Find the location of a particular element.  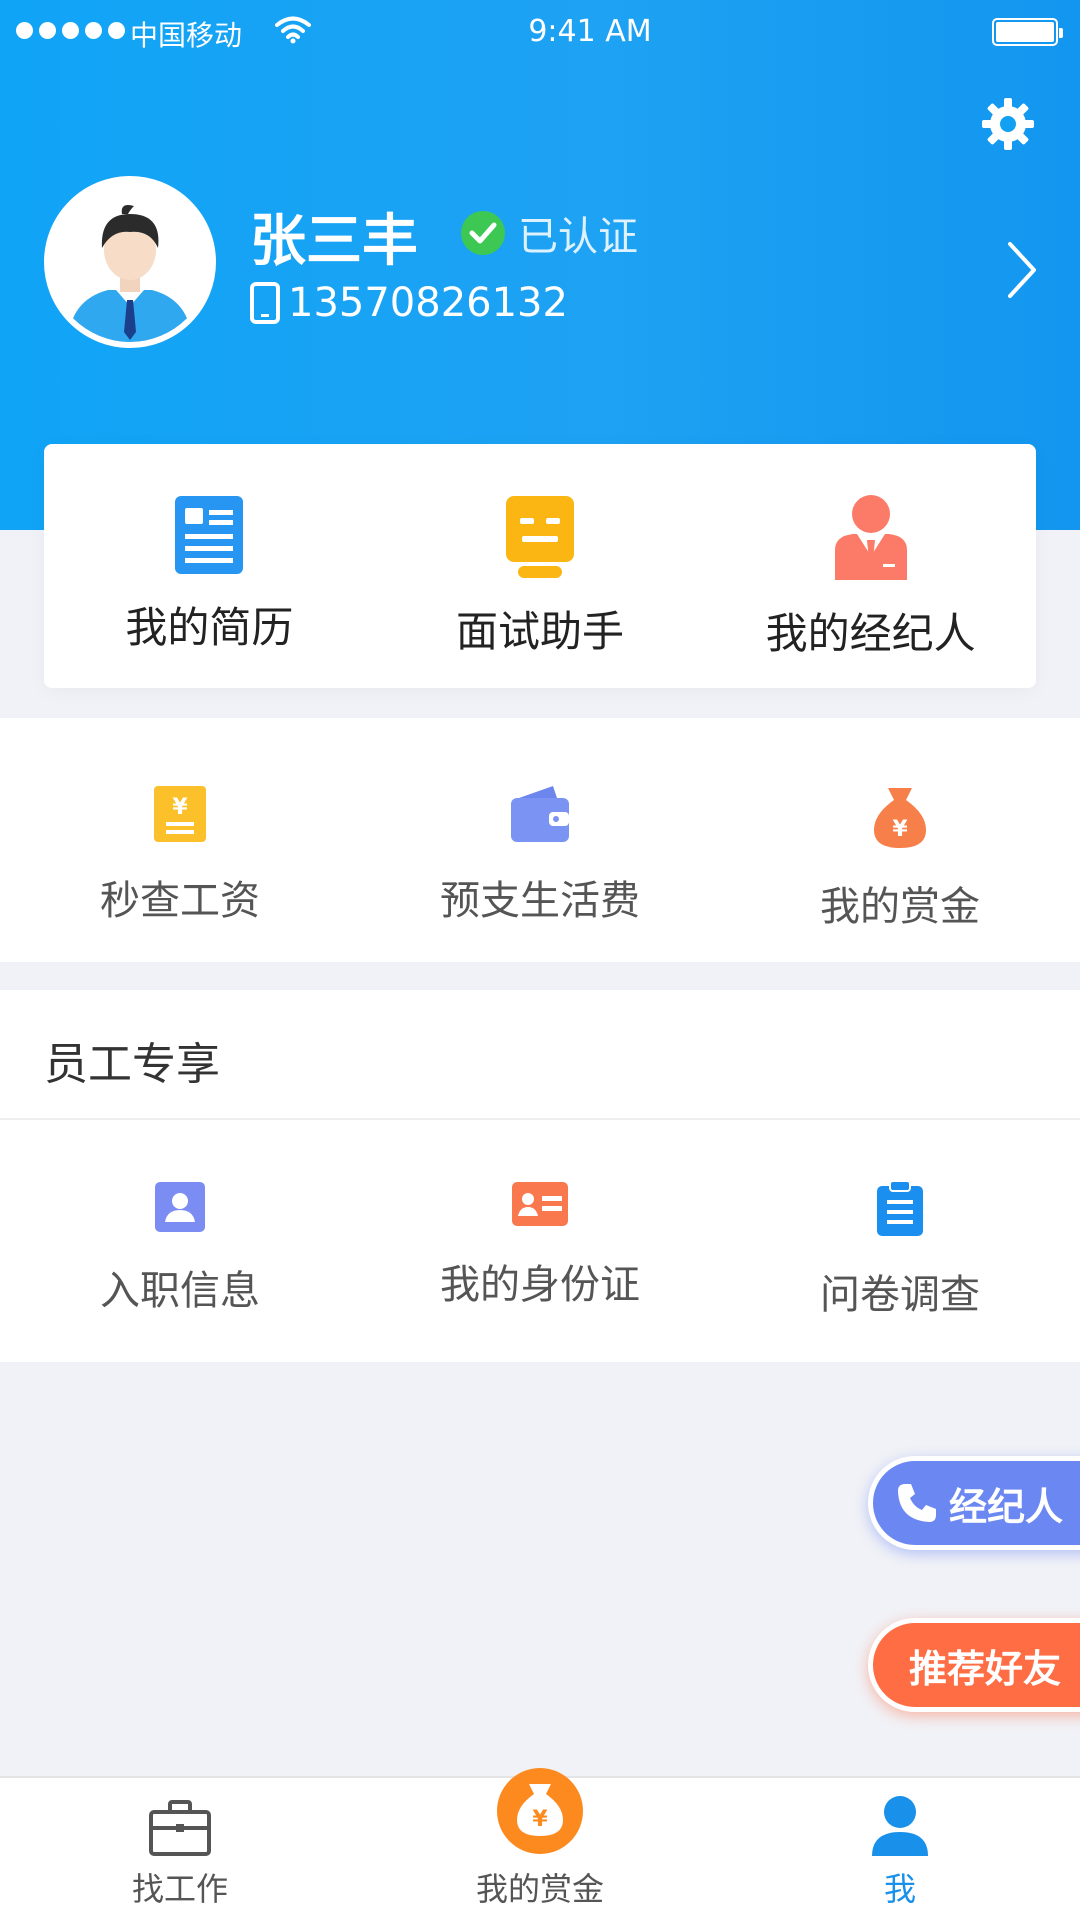

chevron-right-icon is located at coordinates (1022, 270).